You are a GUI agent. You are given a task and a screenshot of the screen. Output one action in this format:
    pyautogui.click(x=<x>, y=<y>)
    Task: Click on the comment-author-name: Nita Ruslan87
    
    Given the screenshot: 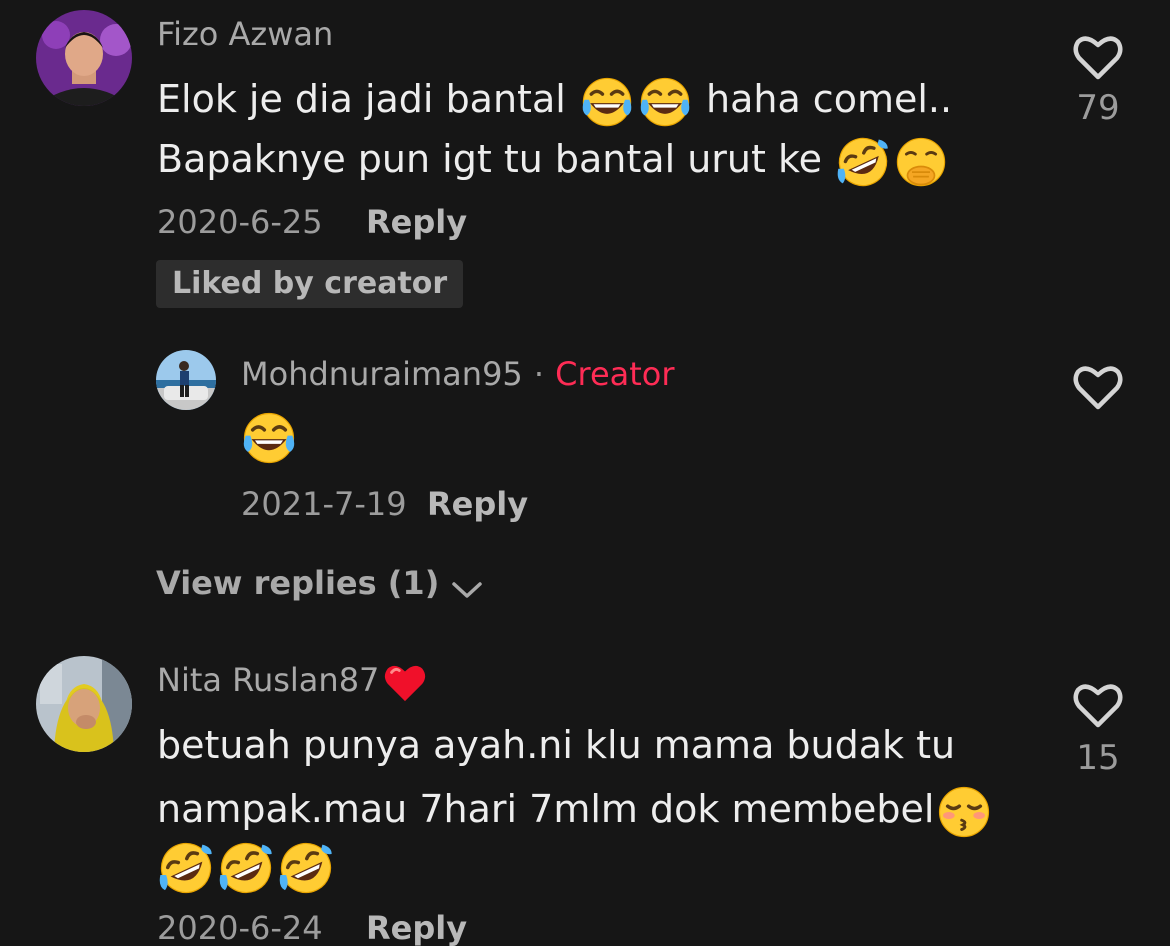 What is the action you would take?
    pyautogui.click(x=268, y=680)
    